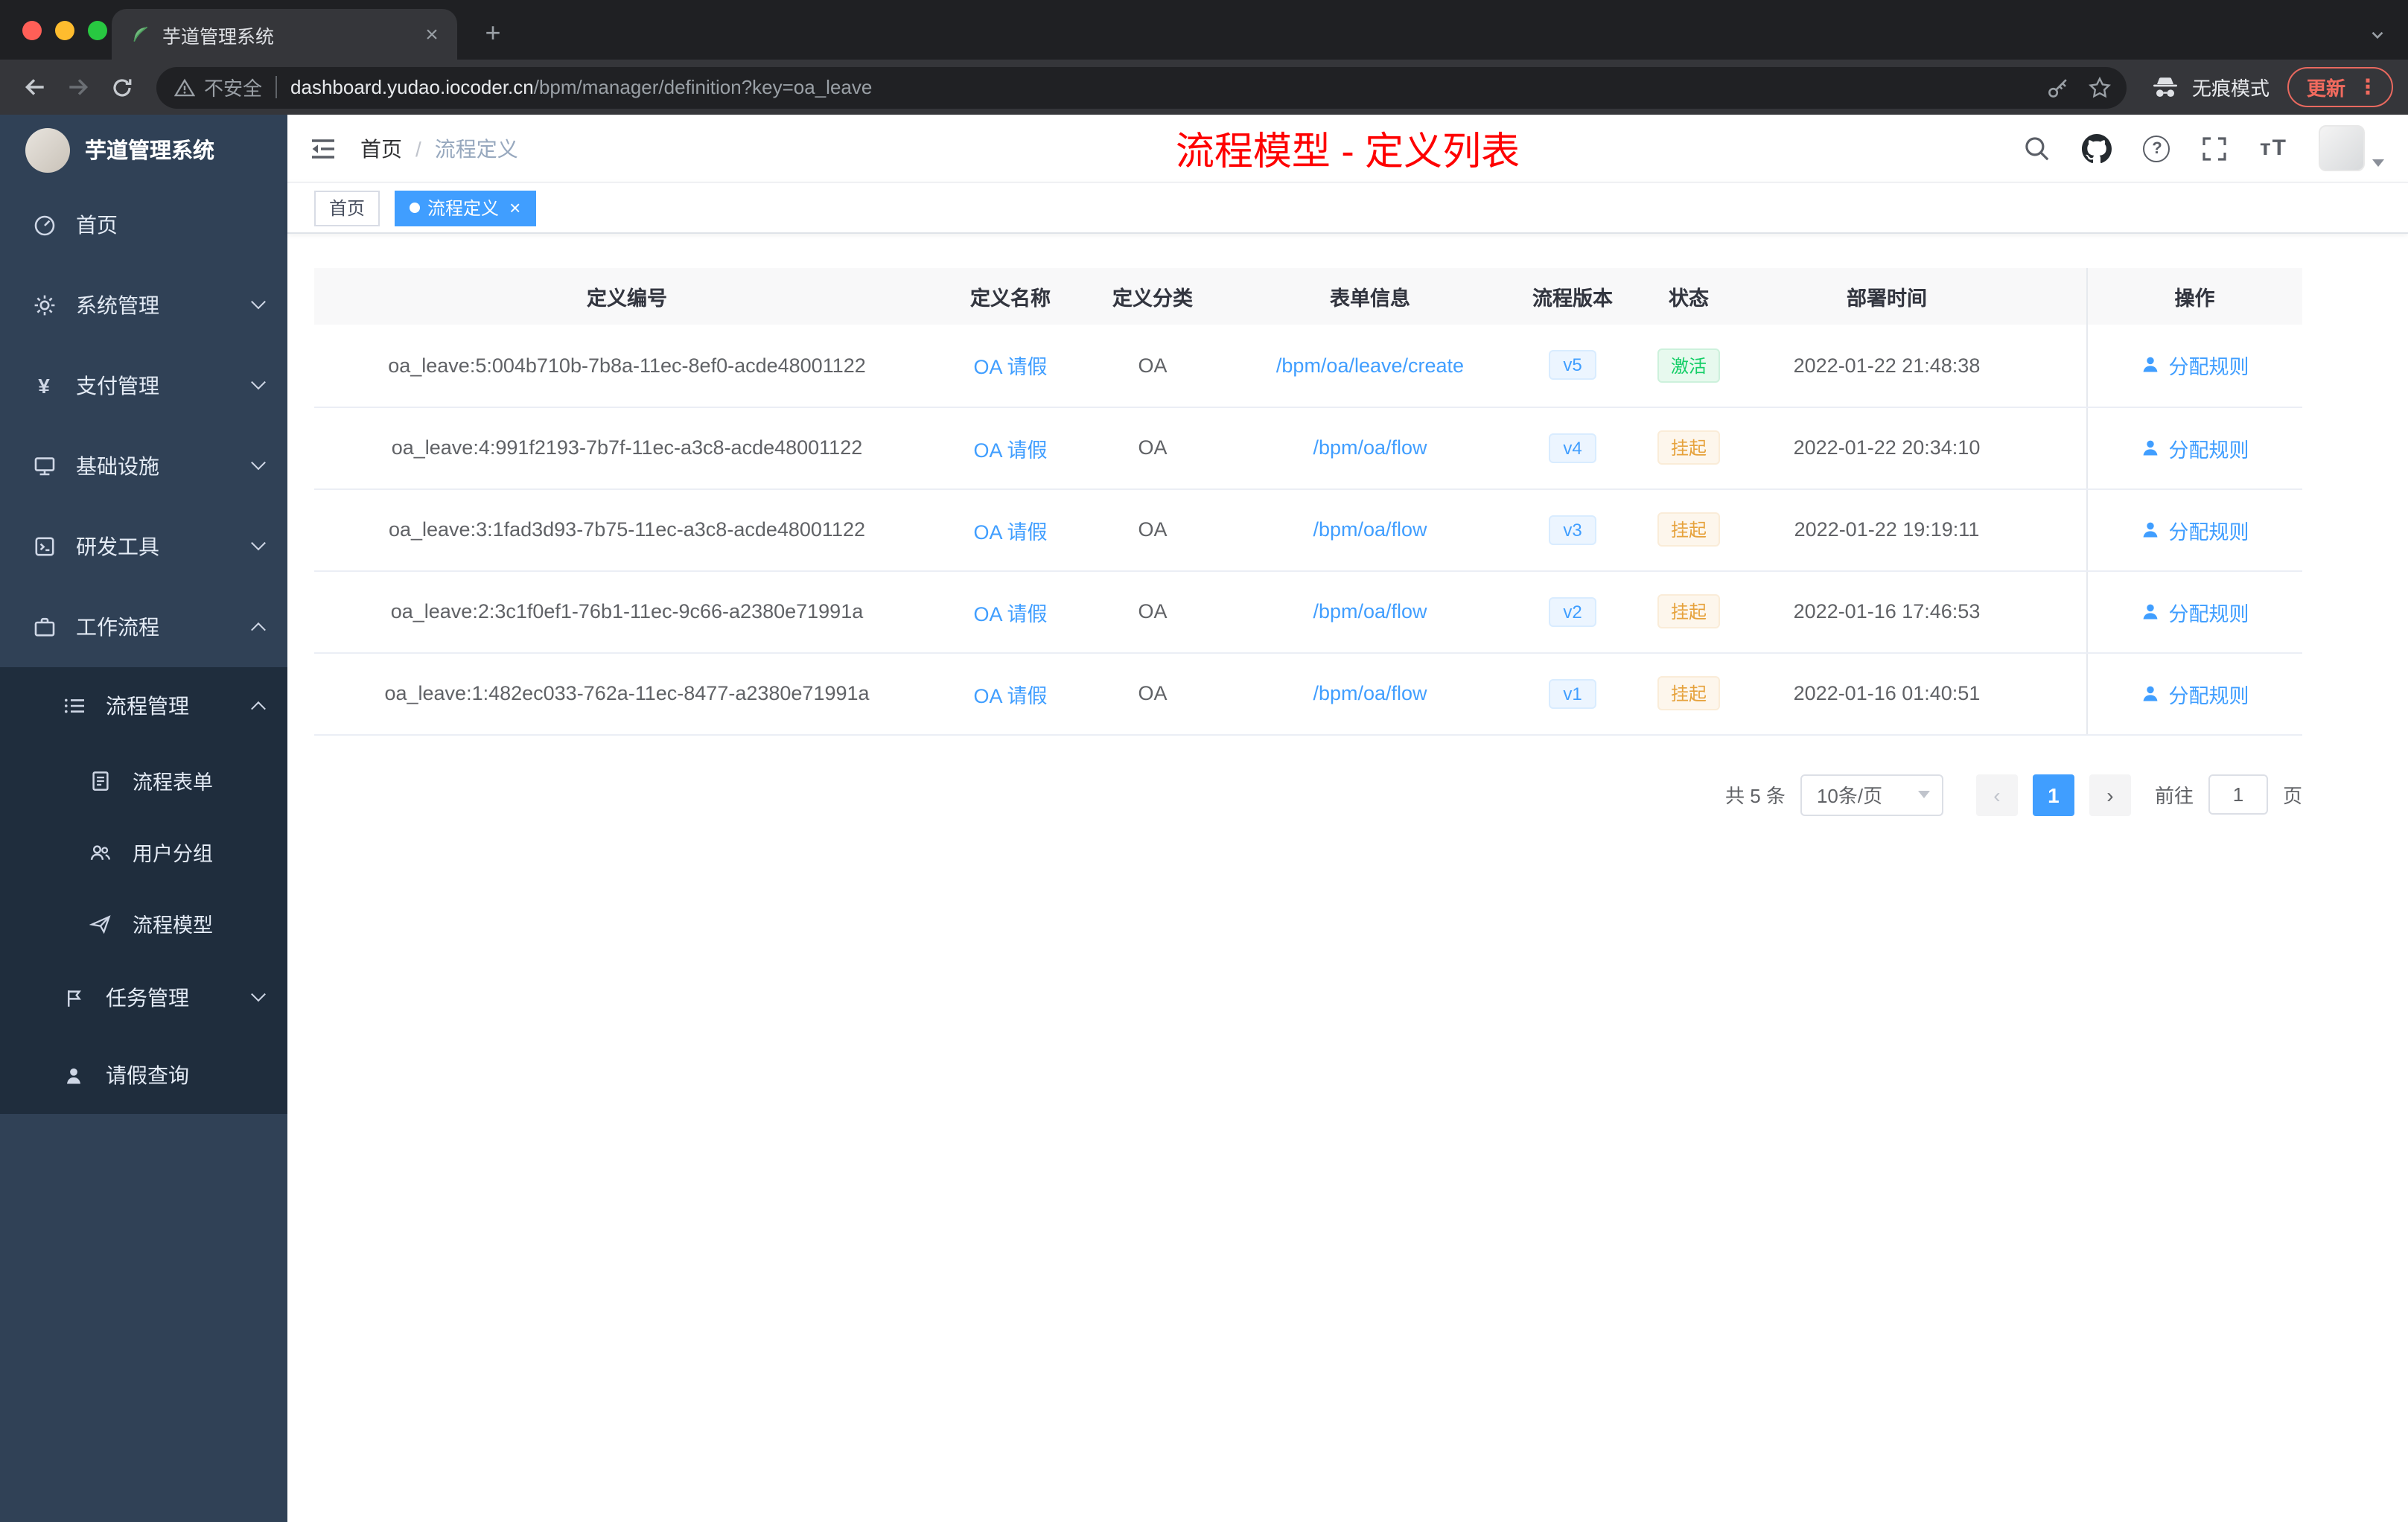  Describe the element at coordinates (143, 852) in the screenshot. I see `sidebar-item-user-group: 用户分组` at that location.